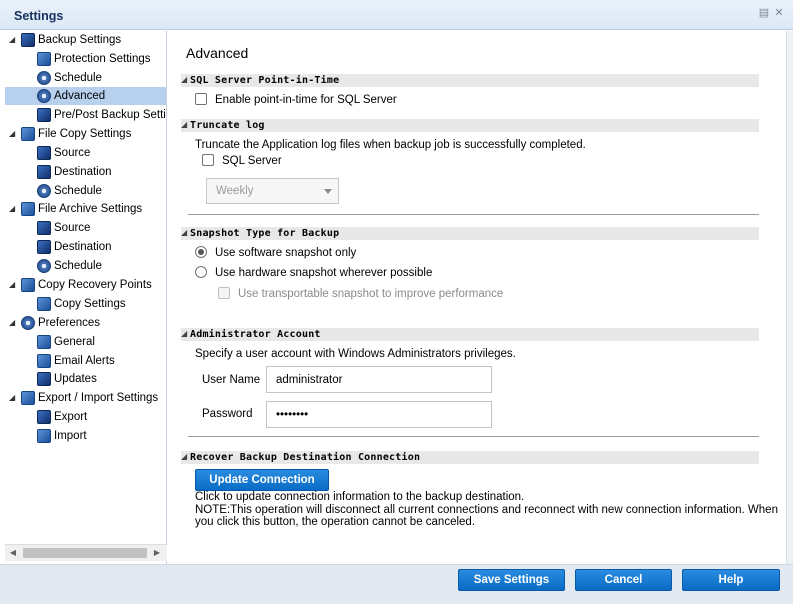 Image resolution: width=793 pixels, height=604 pixels. What do you see at coordinates (39, 16) in the screenshot?
I see `window-title: Settings` at bounding box center [39, 16].